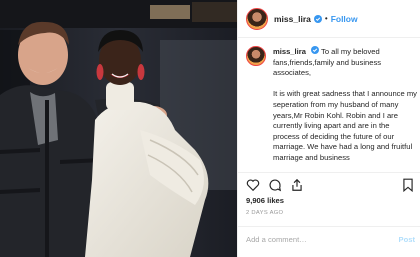  Describe the element at coordinates (344, 19) in the screenshot. I see `follow-button: Follow` at that location.